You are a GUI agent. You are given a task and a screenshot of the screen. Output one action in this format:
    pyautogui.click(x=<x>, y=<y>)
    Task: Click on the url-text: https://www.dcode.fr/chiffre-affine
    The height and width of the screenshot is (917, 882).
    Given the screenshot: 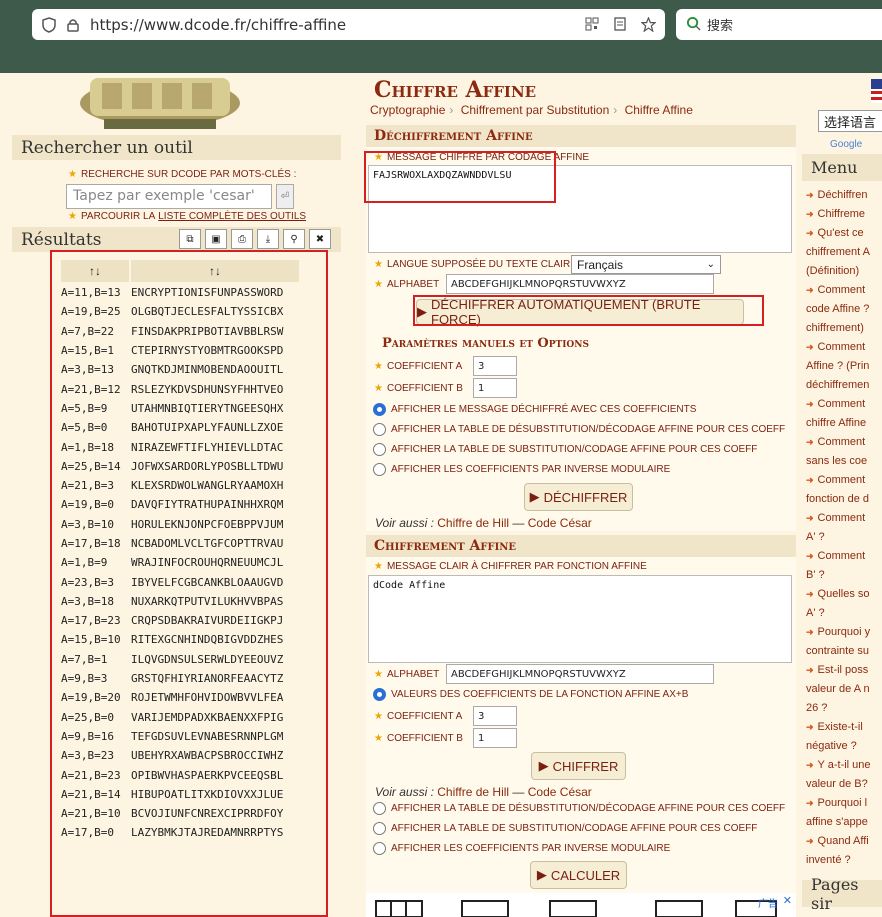 What is the action you would take?
    pyautogui.click(x=218, y=25)
    